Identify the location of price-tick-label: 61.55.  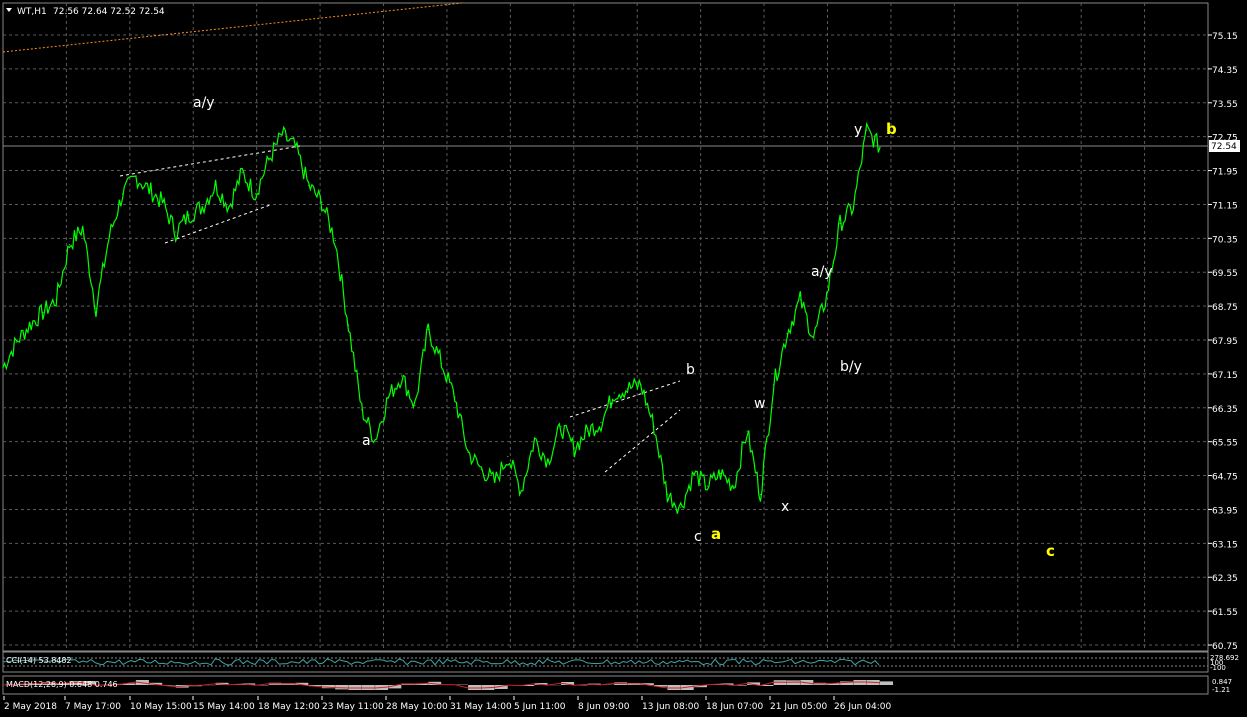
(1225, 613).